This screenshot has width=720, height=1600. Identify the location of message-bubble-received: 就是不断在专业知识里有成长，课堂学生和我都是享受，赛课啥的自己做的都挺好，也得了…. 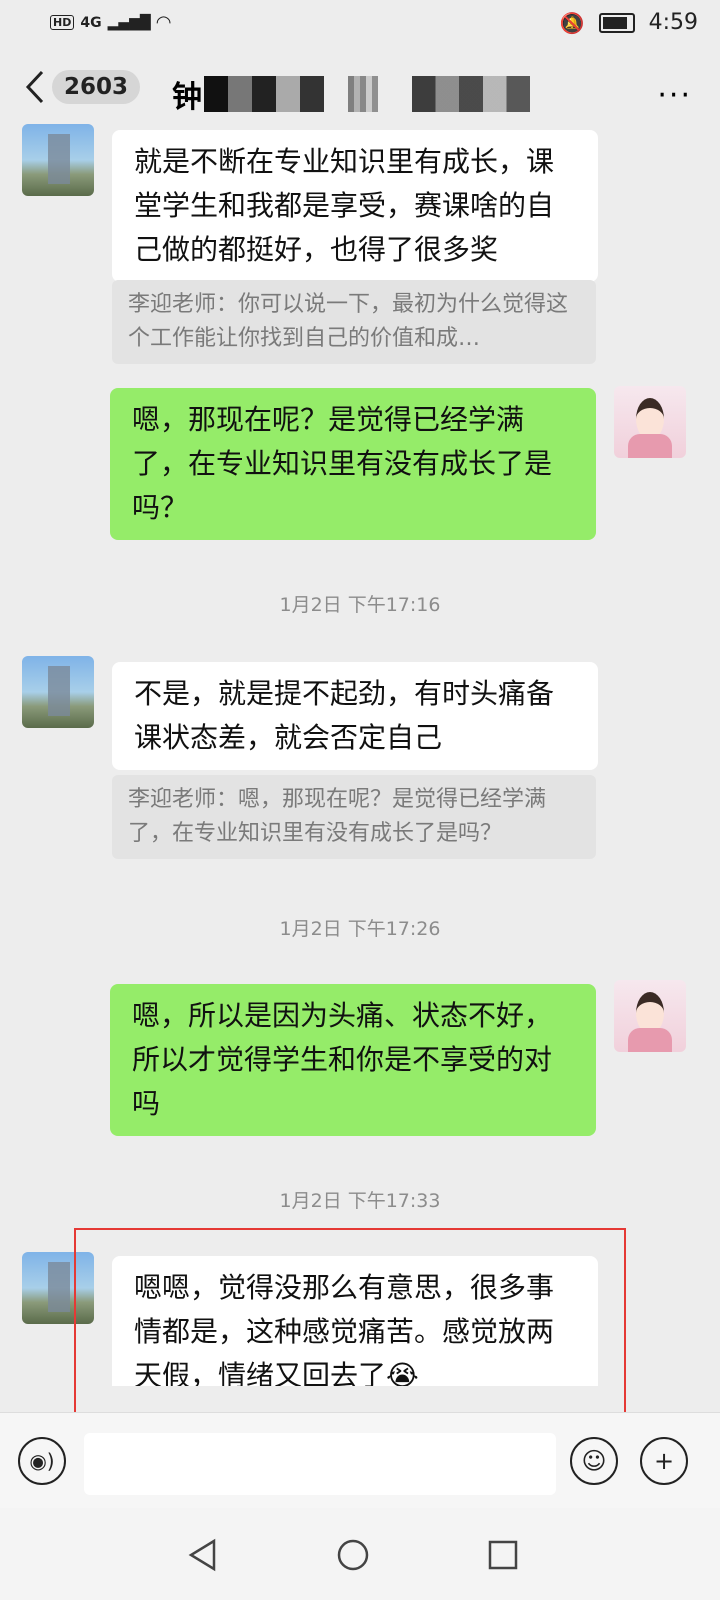
(355, 206).